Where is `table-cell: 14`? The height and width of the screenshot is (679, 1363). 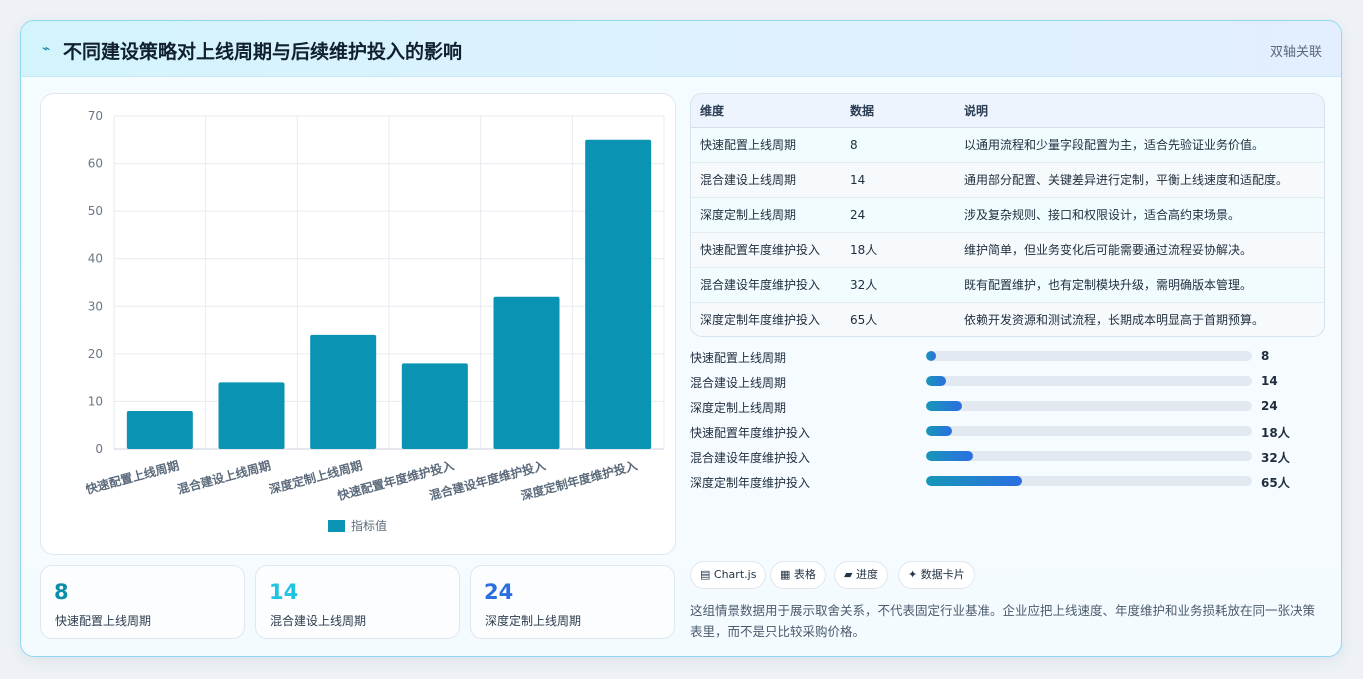 table-cell: 14 is located at coordinates (898, 180).